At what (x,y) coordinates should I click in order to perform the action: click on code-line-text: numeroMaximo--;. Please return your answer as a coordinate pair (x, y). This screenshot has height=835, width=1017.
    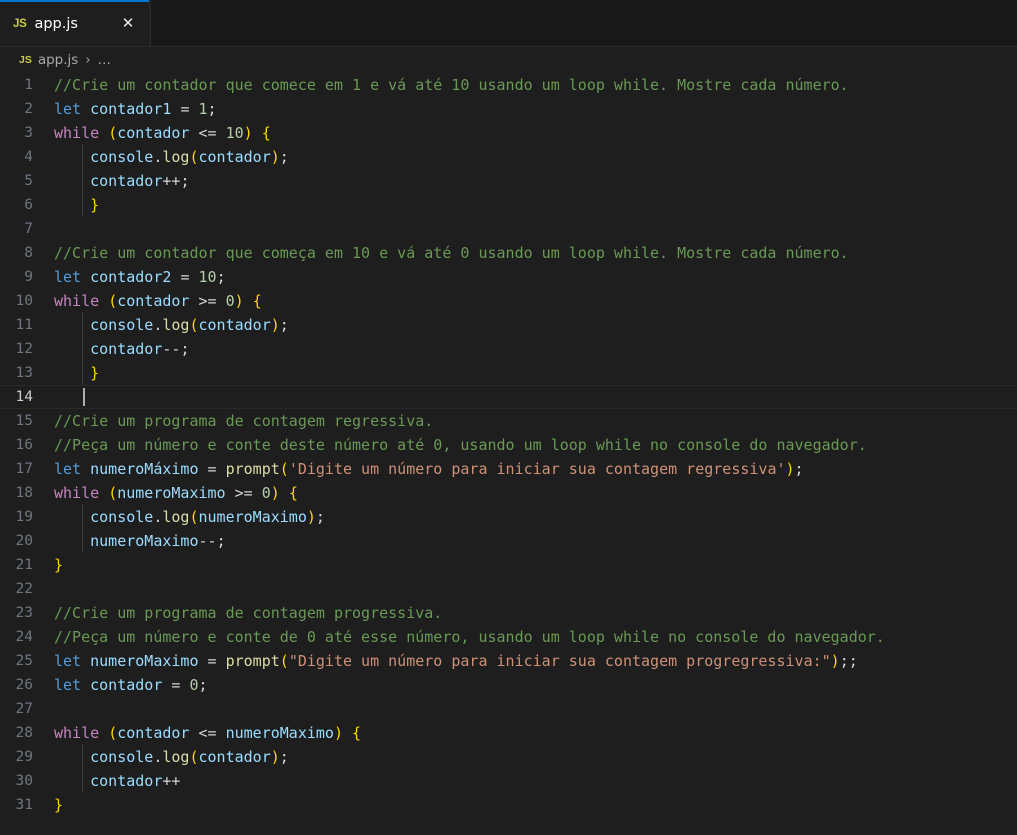
    Looking at the image, I should click on (158, 541).